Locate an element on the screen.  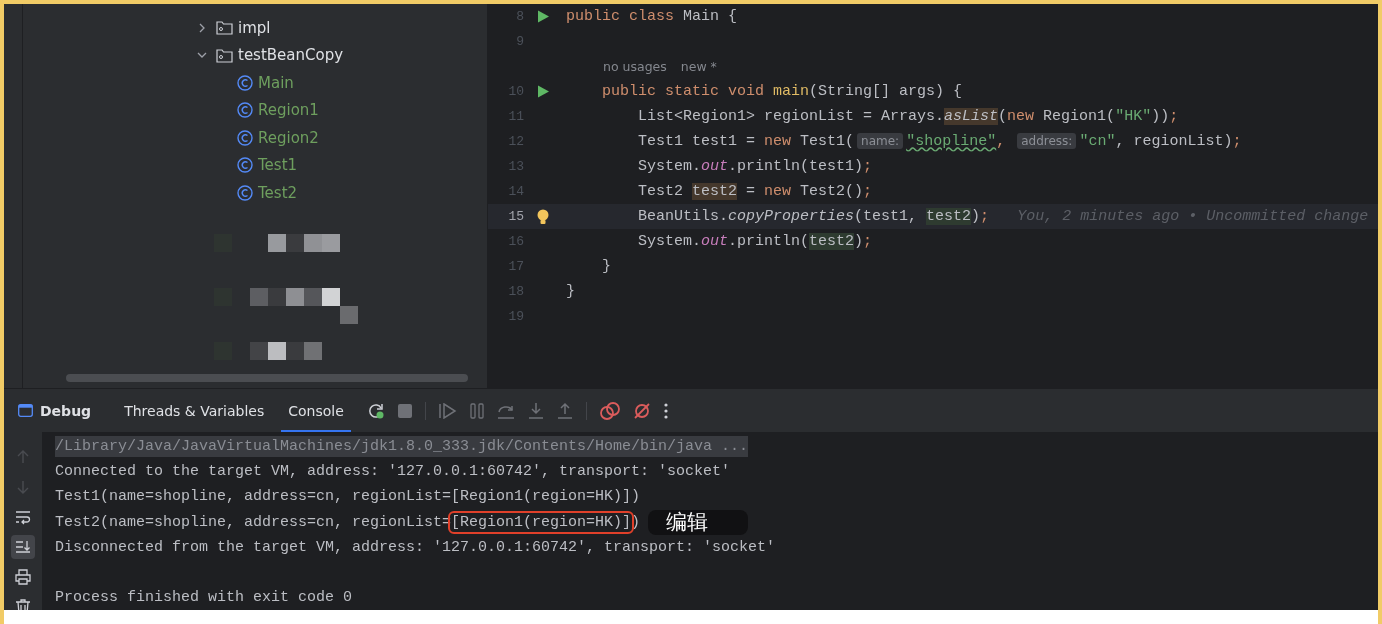
scrollbar is located at coordinates (267, 378).